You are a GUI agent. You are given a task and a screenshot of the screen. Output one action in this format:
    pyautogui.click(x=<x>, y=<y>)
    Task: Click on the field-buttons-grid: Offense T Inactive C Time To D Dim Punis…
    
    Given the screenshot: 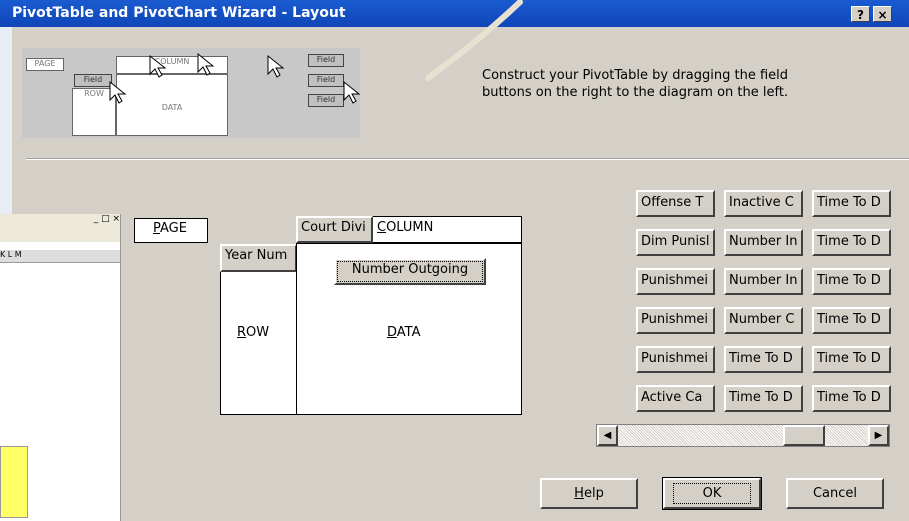 What is the action you would take?
    pyautogui.click(x=764, y=305)
    